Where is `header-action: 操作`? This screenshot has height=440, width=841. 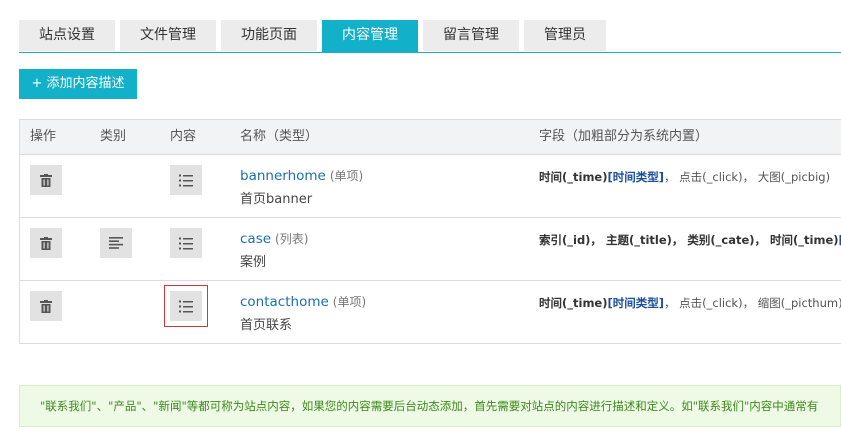 header-action: 操作 is located at coordinates (43, 136).